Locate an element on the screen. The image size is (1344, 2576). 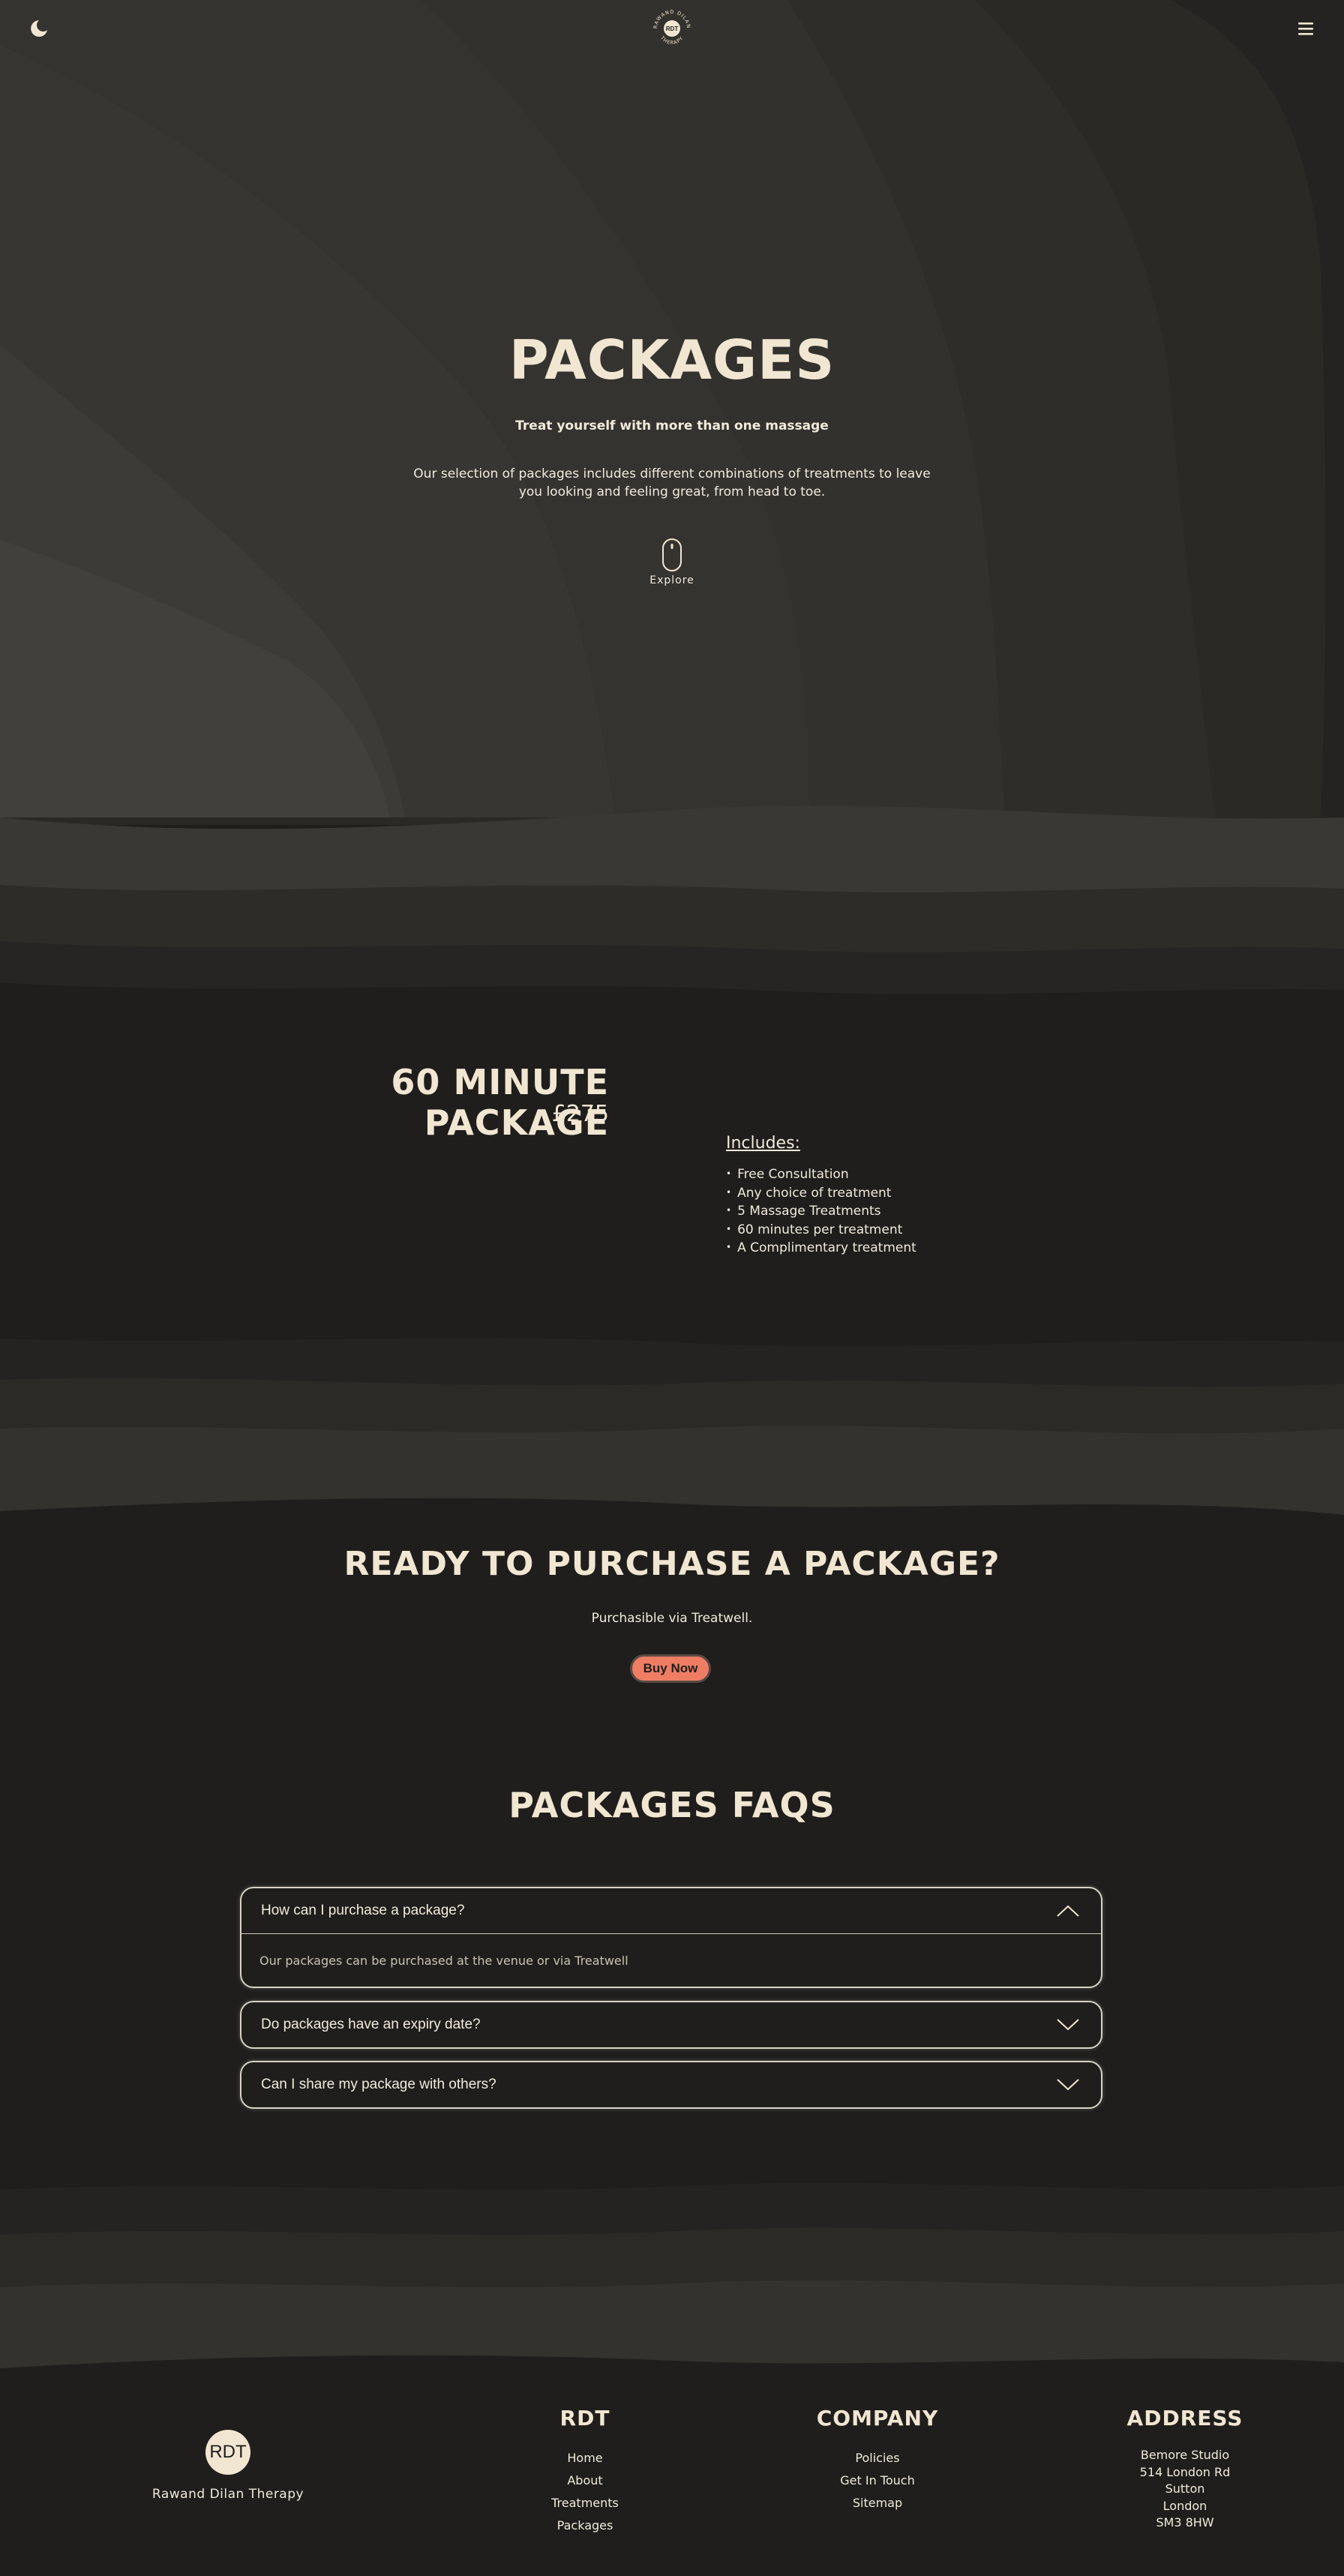
hamburger-icon is located at coordinates (1305, 29).